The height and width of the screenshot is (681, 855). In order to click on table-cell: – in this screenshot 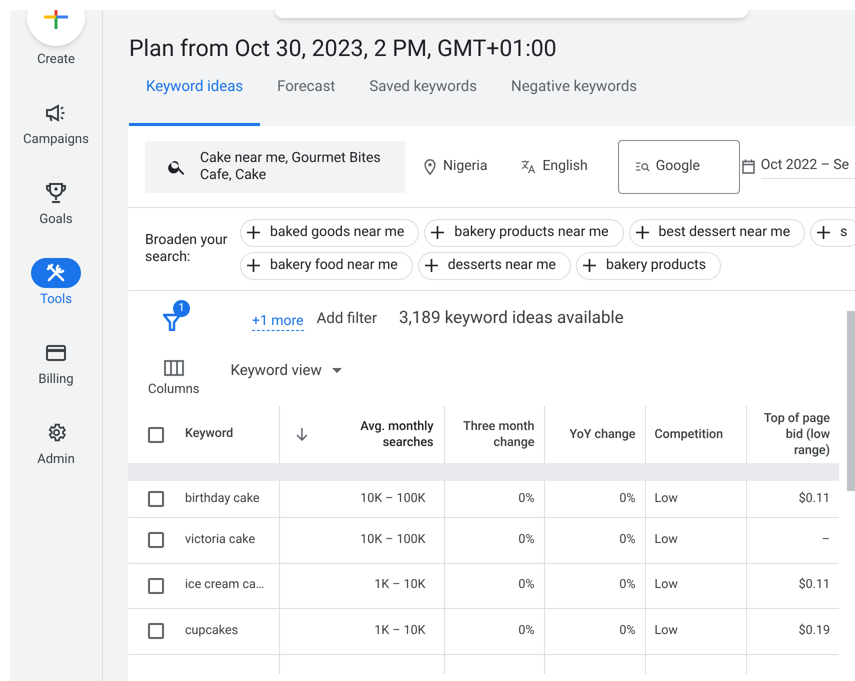, I will do `click(826, 539)`.